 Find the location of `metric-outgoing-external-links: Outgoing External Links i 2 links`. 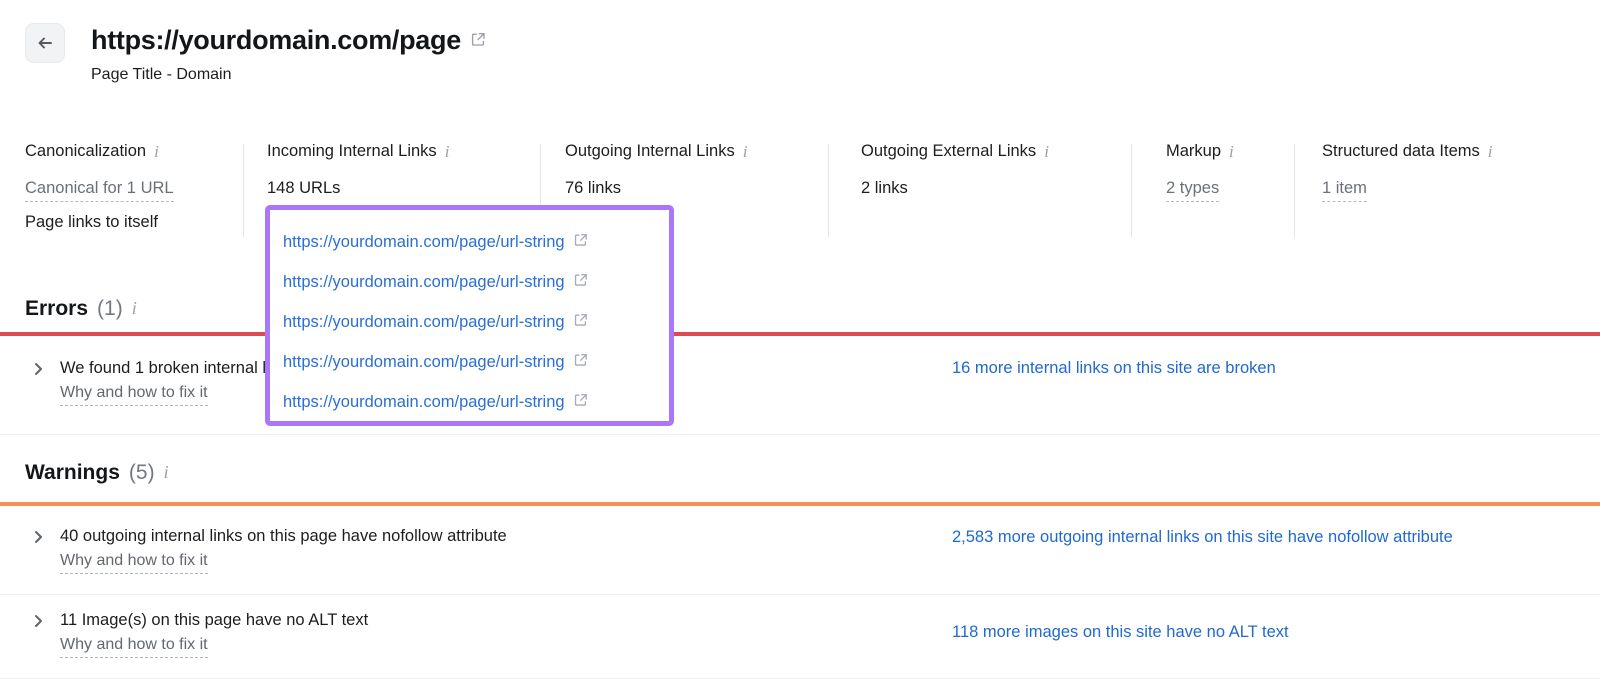

metric-outgoing-external-links: Outgoing External Links i 2 links is located at coordinates (955, 169).